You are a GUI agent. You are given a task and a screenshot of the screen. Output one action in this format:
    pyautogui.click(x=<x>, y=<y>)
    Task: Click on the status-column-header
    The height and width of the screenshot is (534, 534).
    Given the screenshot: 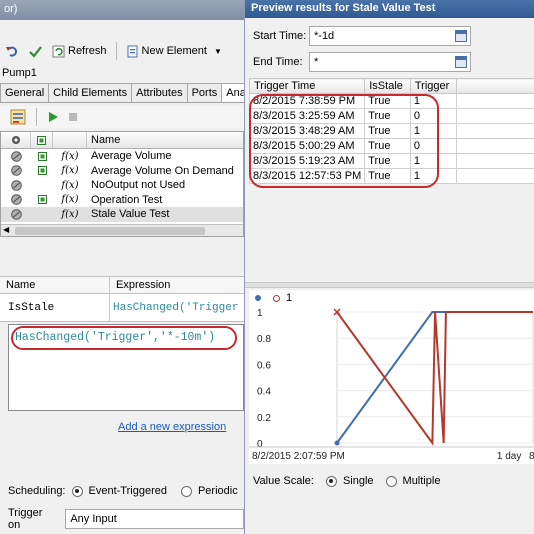 What is the action you would take?
    pyautogui.click(x=16, y=140)
    